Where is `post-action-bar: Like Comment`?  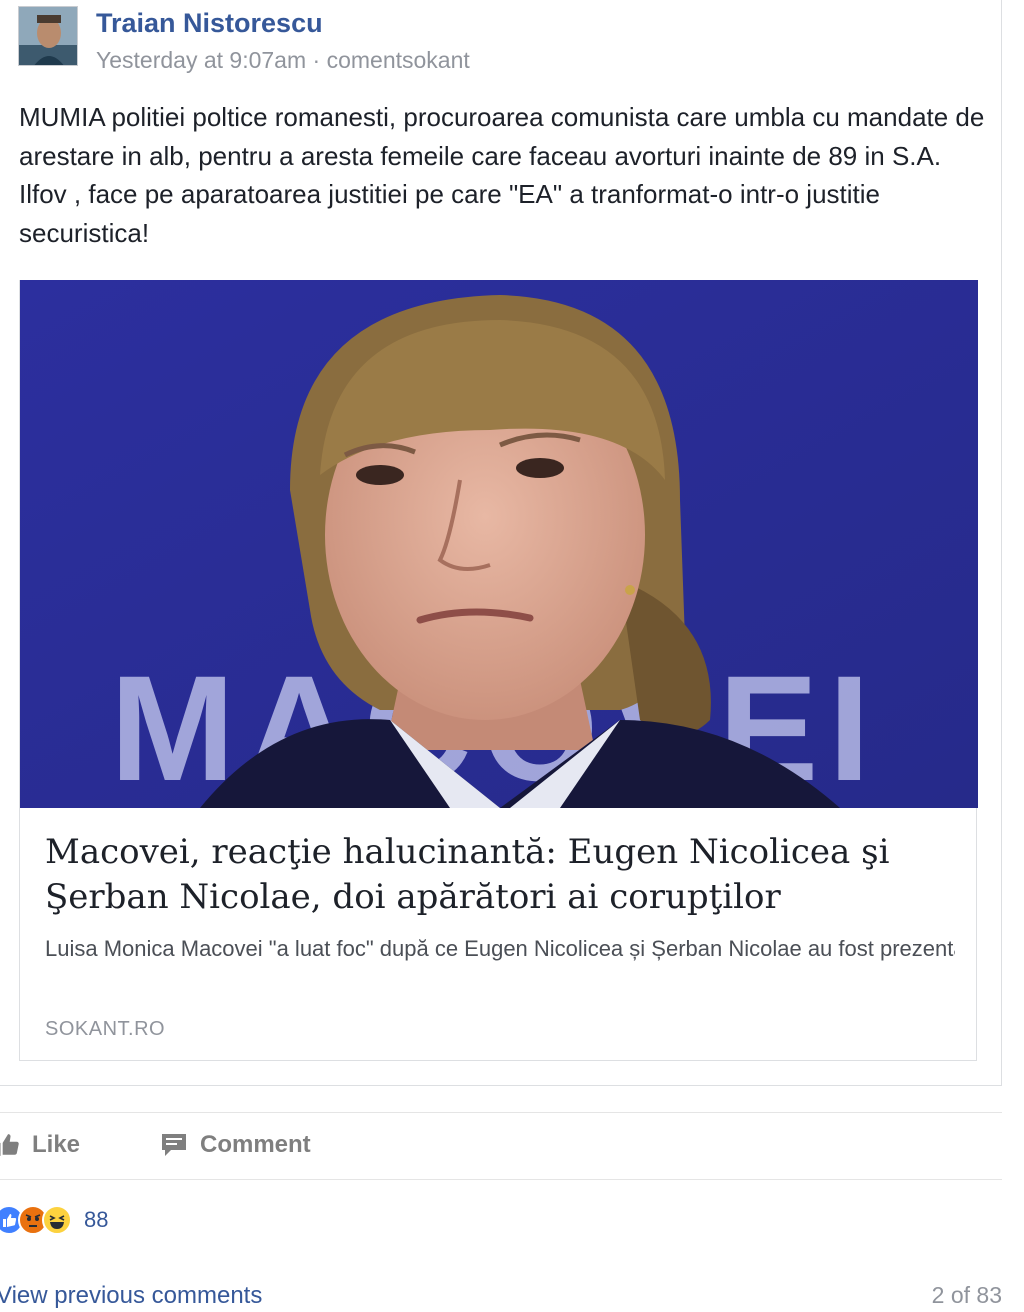
post-action-bar: Like Comment is located at coordinates (501, 1146).